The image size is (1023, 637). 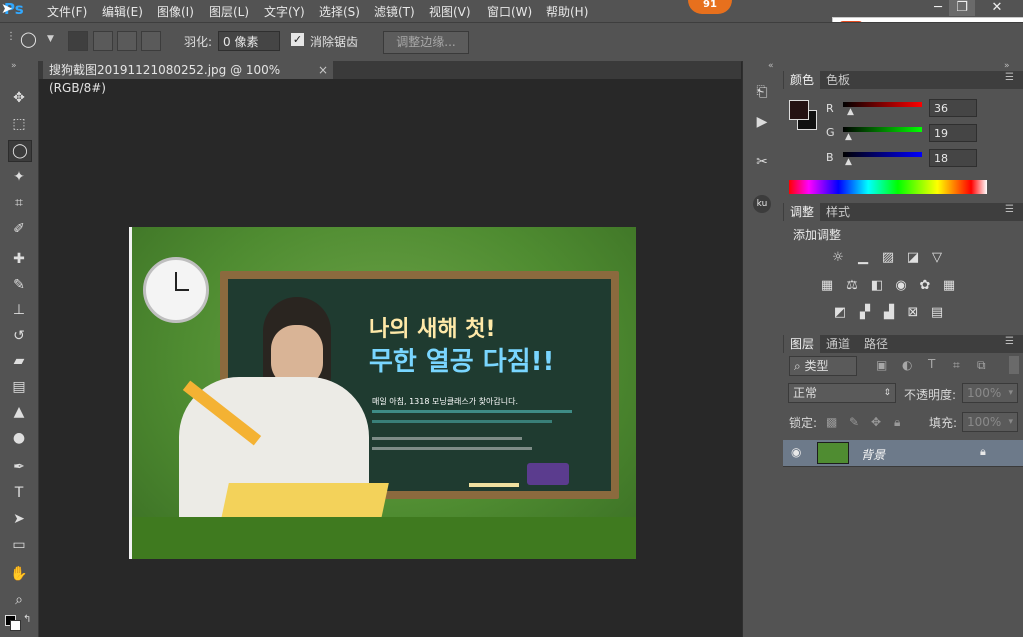 I want to click on add-selection-button, so click(x=103, y=41).